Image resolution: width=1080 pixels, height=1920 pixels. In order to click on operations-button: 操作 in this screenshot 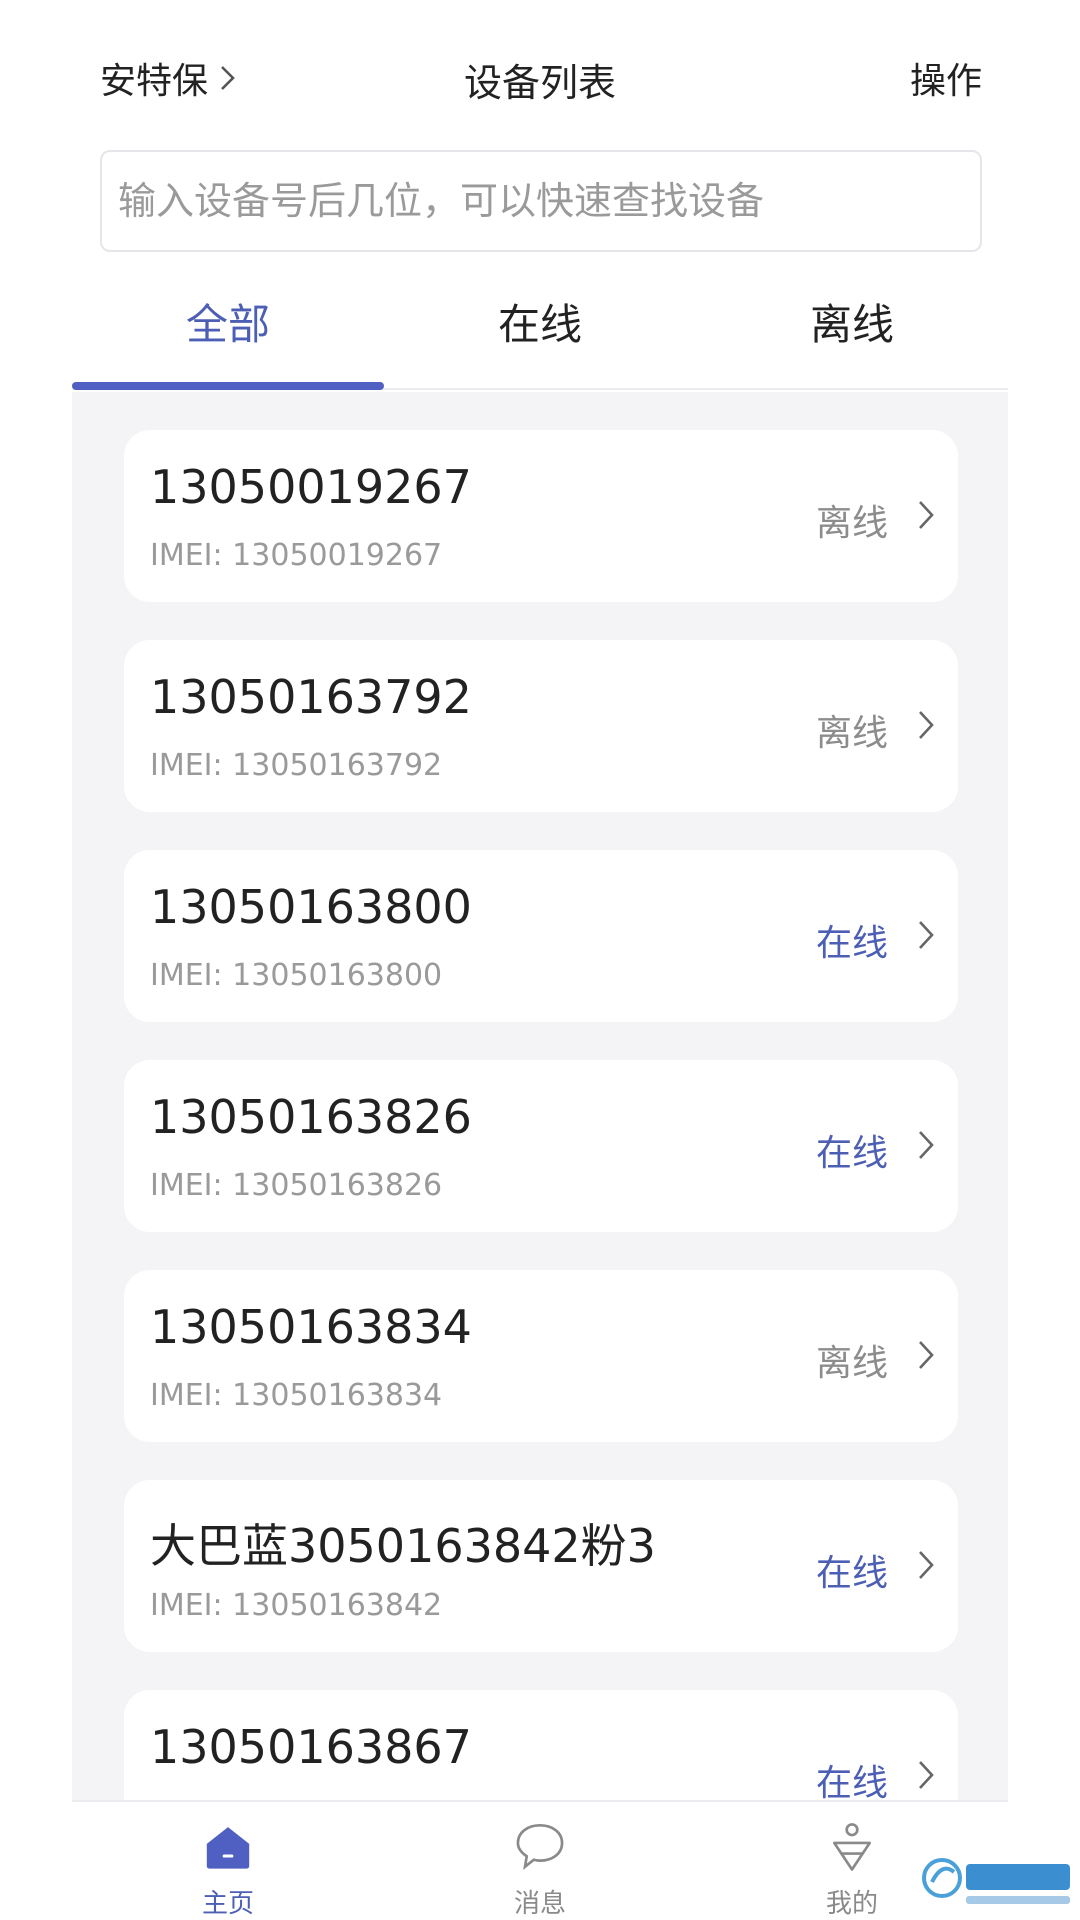, I will do `click(946, 78)`.